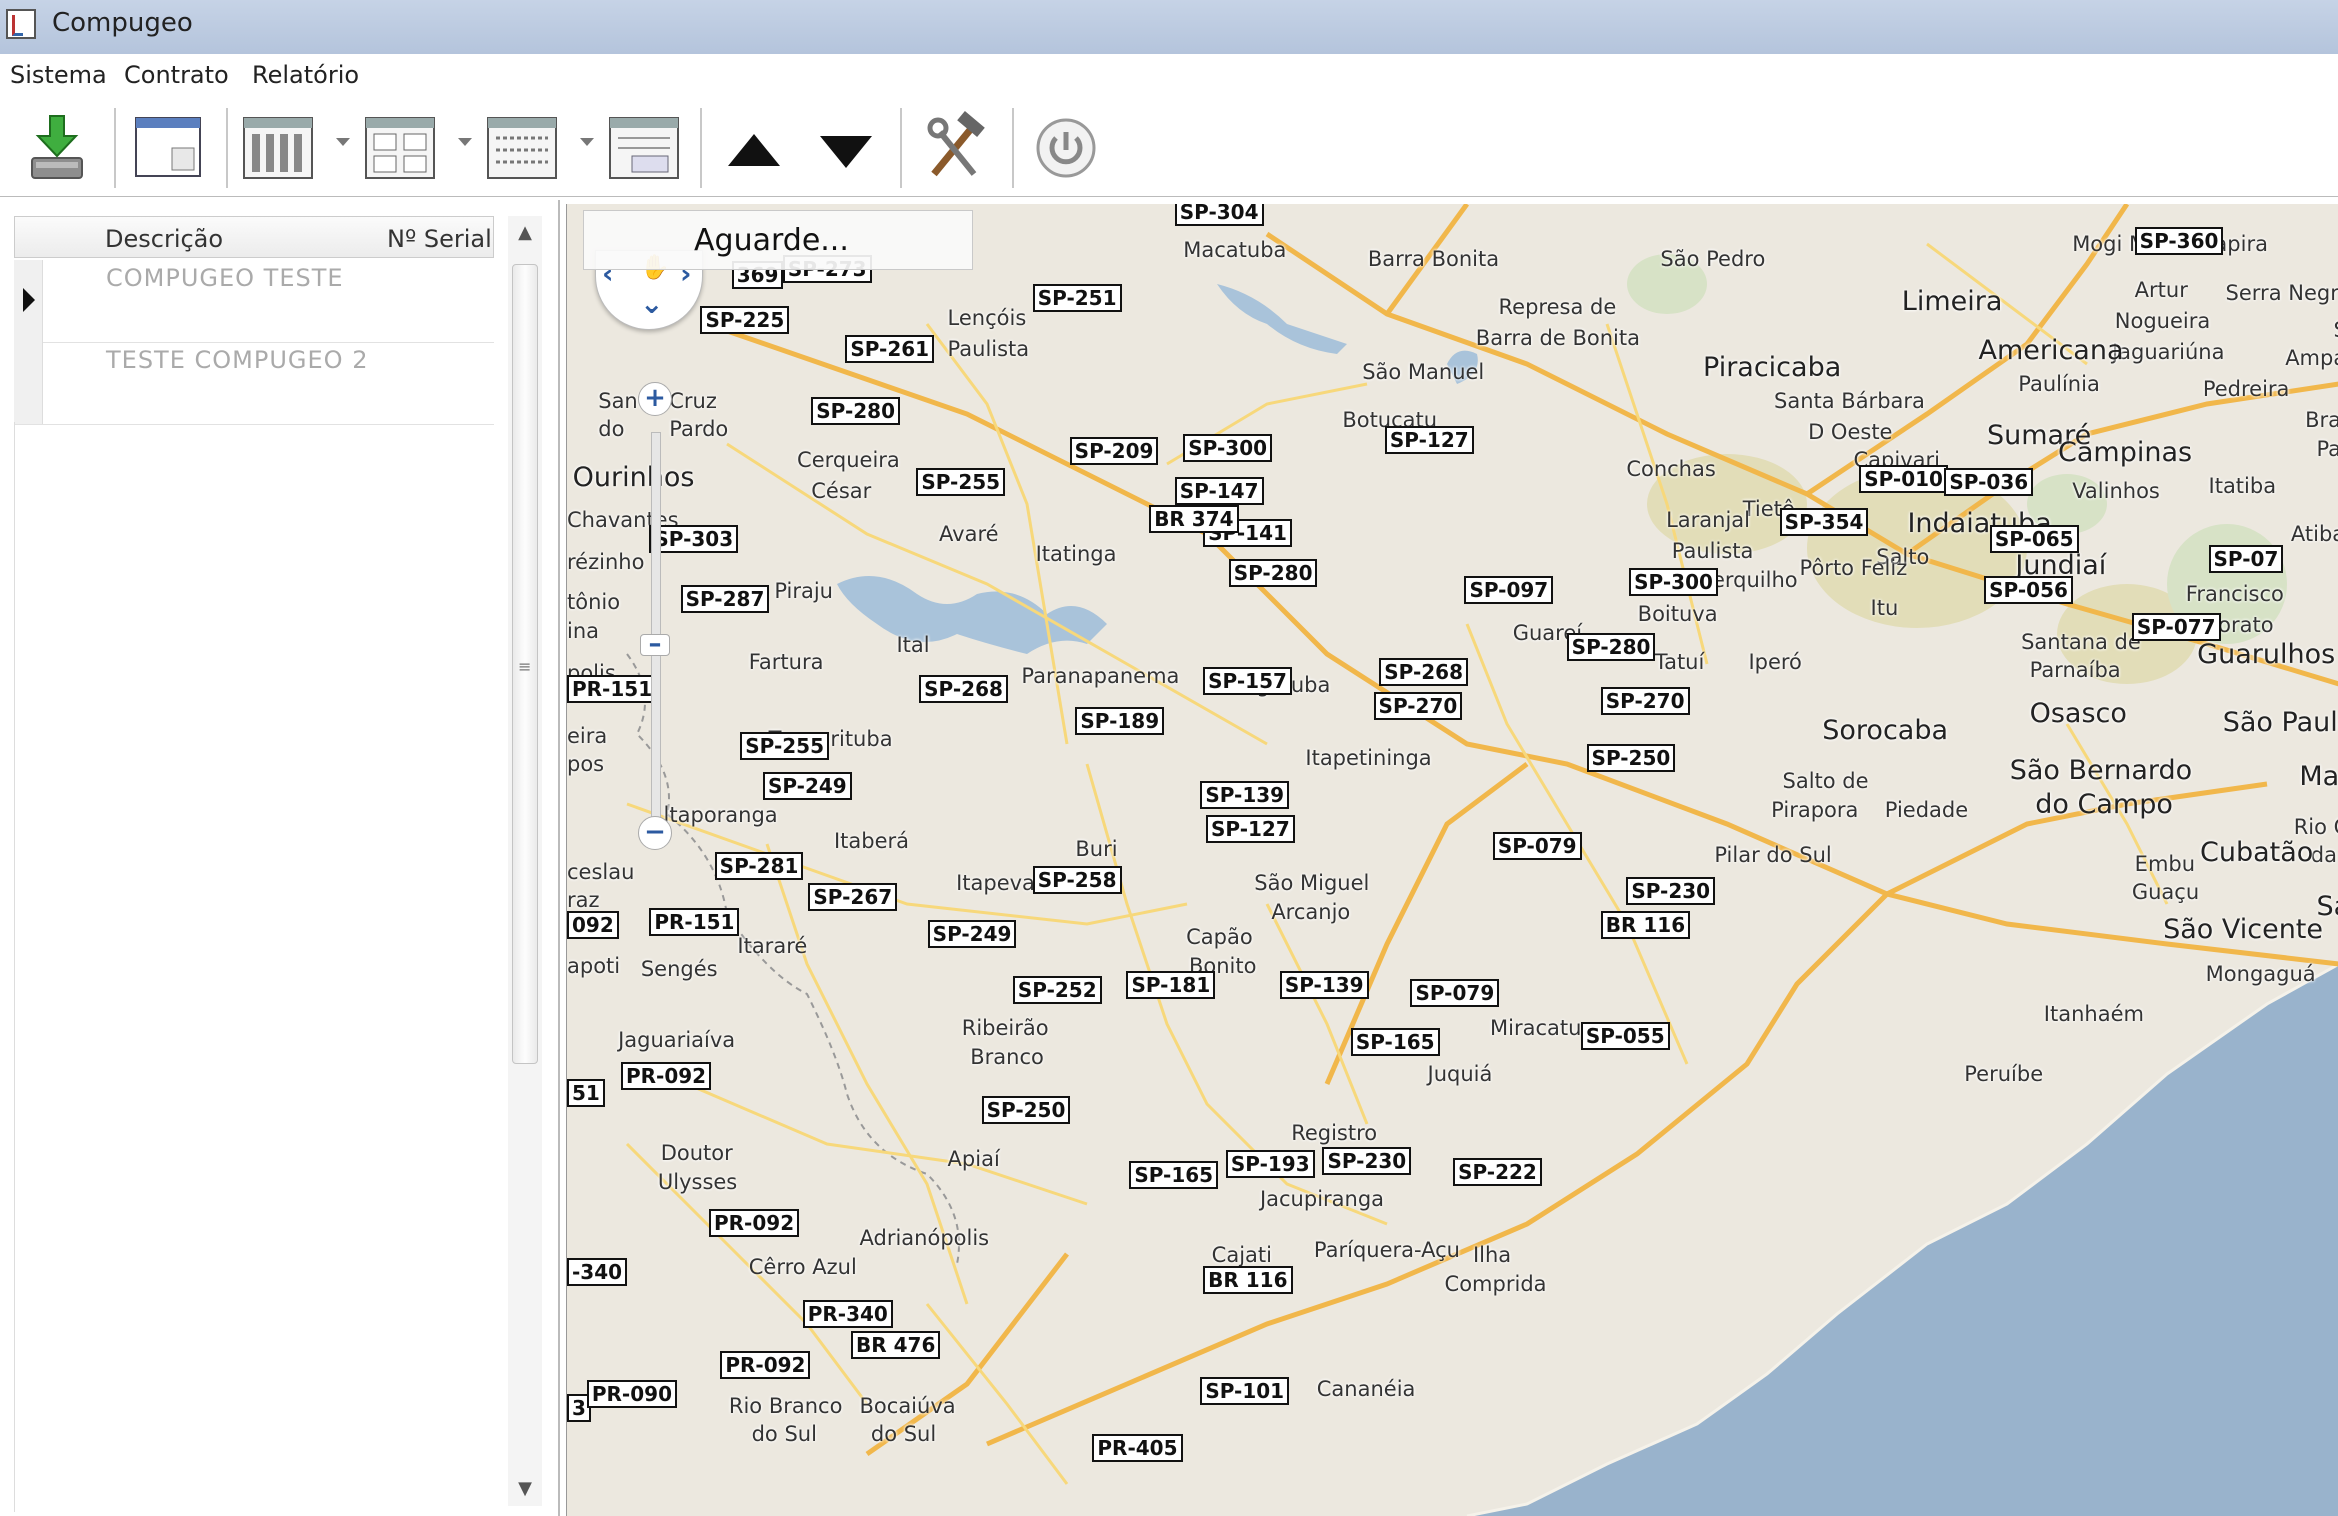 The height and width of the screenshot is (1516, 2338). What do you see at coordinates (655, 644) in the screenshot?
I see `zoom-handle: –` at bounding box center [655, 644].